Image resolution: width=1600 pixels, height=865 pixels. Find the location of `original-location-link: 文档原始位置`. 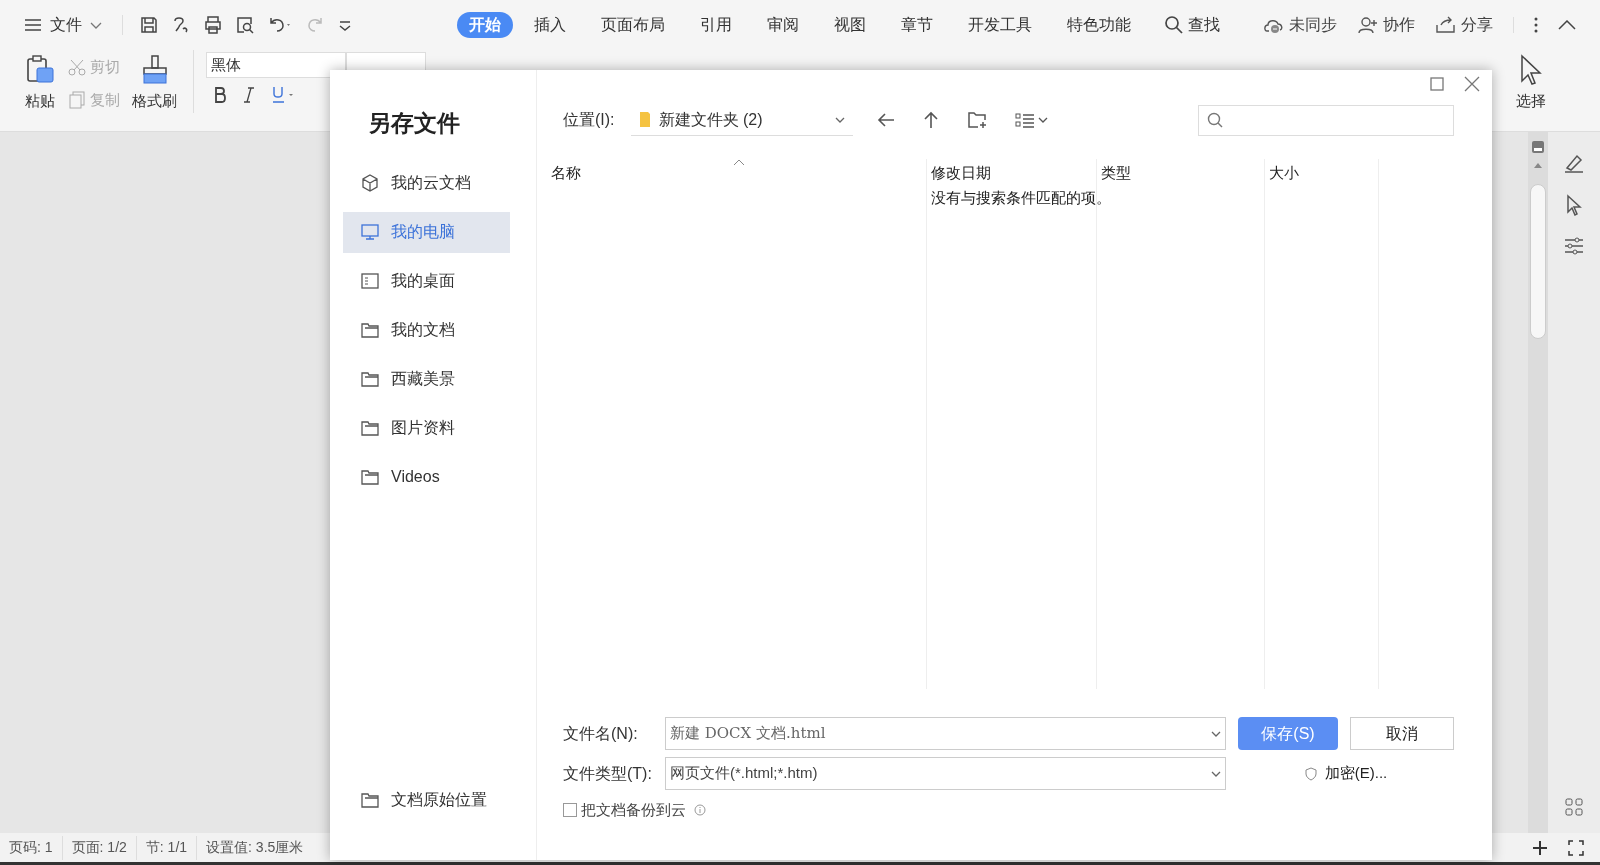

original-location-link: 文档原始位置 is located at coordinates (434, 800).